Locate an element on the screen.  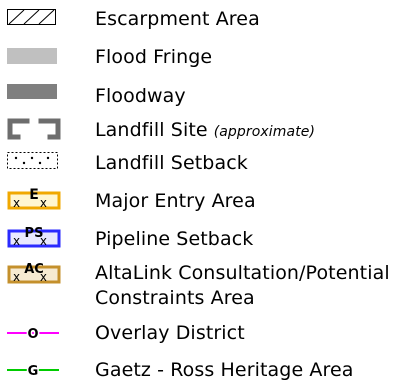
heritage-area-symbol-text: G is located at coordinates (33, 371).